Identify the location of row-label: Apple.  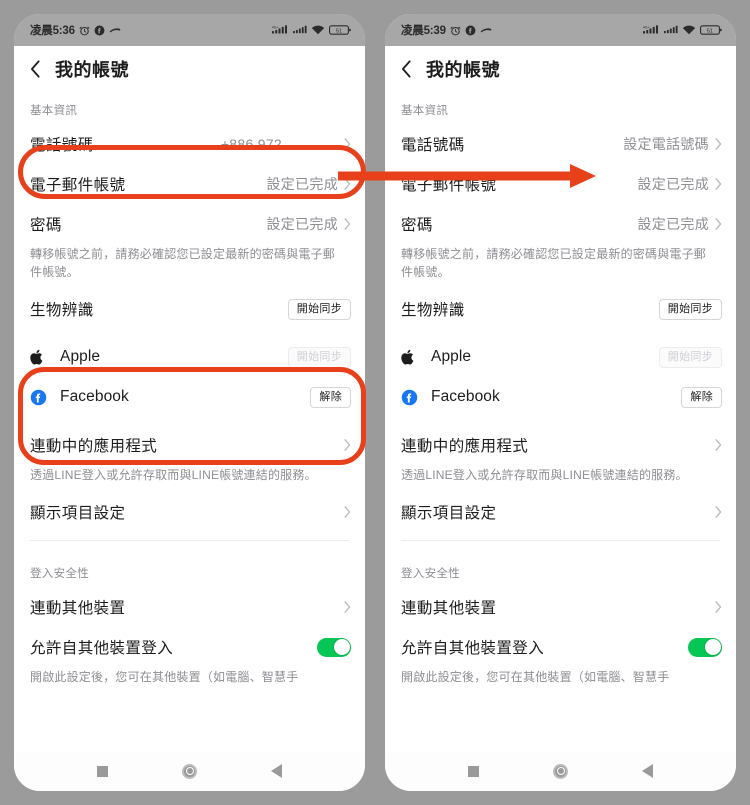
(451, 356).